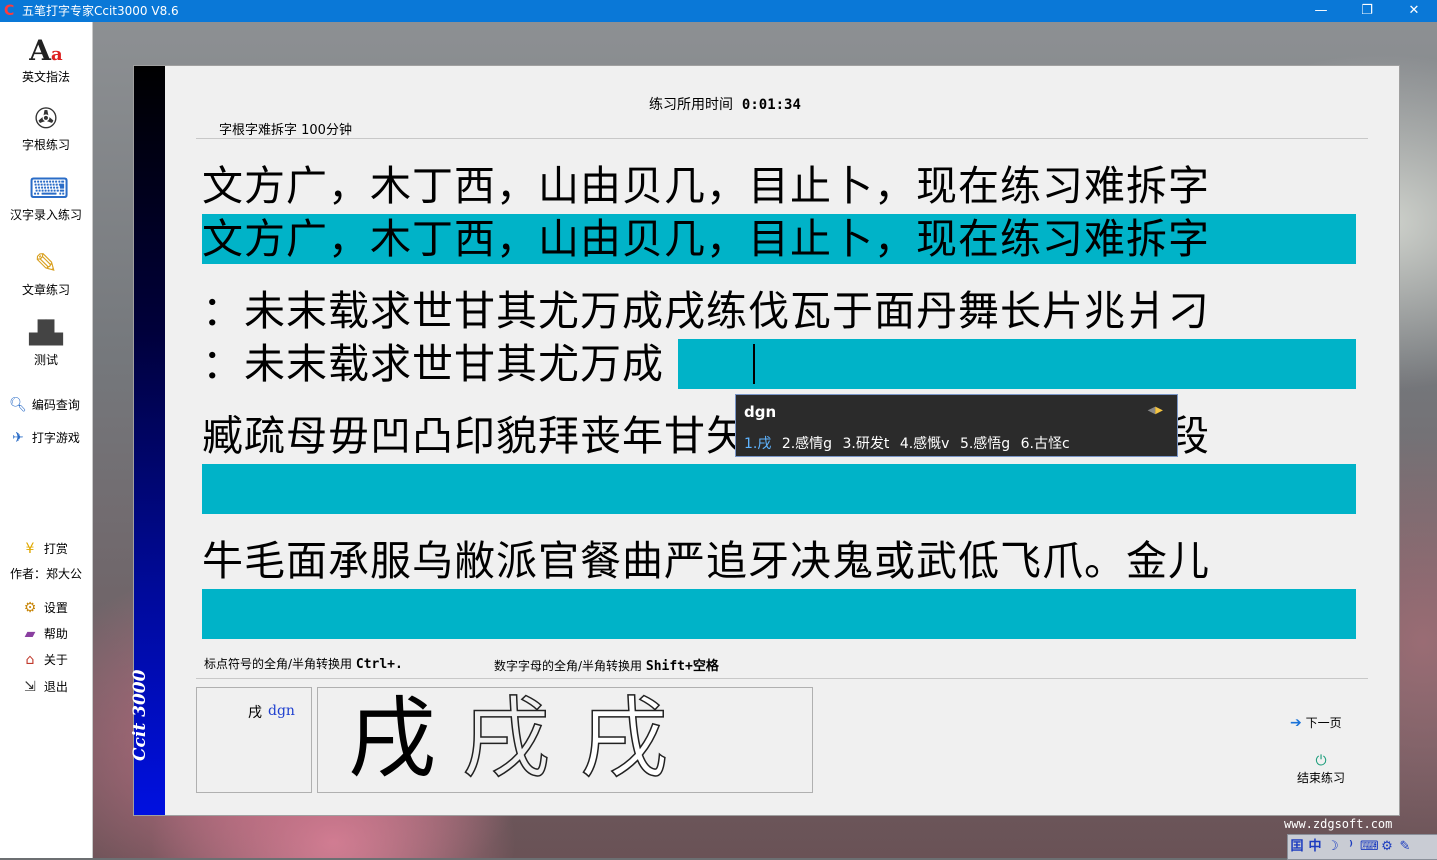  I want to click on sidebar-reward-button: ¥ 打赏, so click(44, 549).